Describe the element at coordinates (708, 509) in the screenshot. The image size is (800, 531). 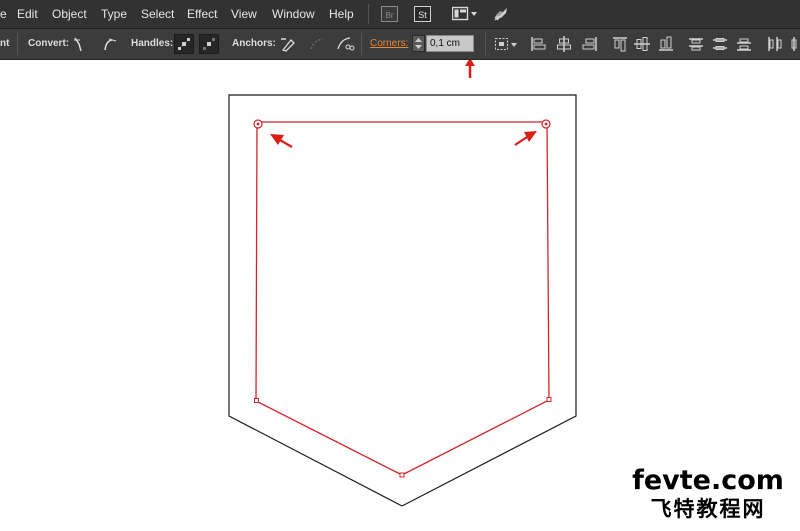
I see `watermark-site-name: 飞特教程网` at that location.